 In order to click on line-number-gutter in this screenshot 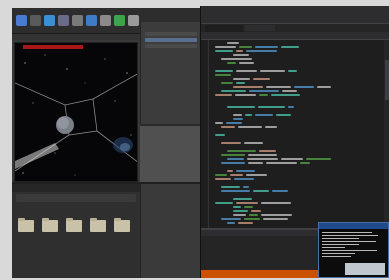, I will do `click(205, 134)`.